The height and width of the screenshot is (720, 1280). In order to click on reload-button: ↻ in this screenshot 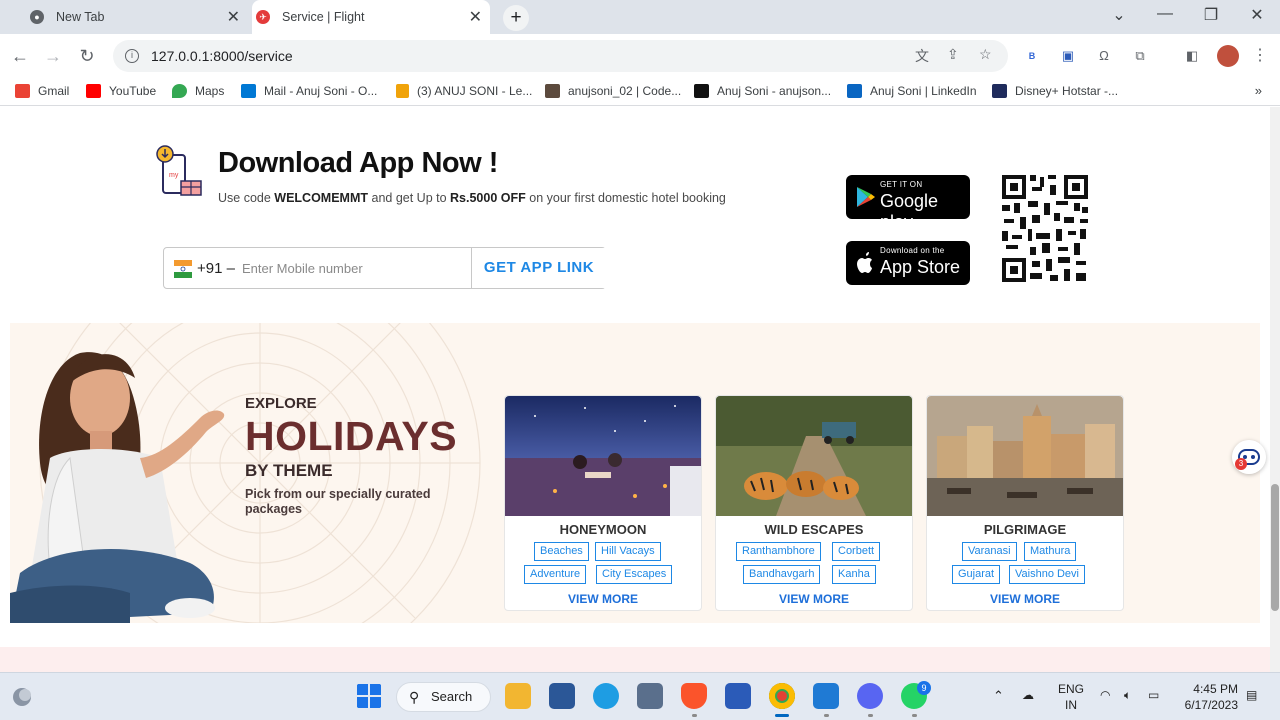, I will do `click(87, 56)`.